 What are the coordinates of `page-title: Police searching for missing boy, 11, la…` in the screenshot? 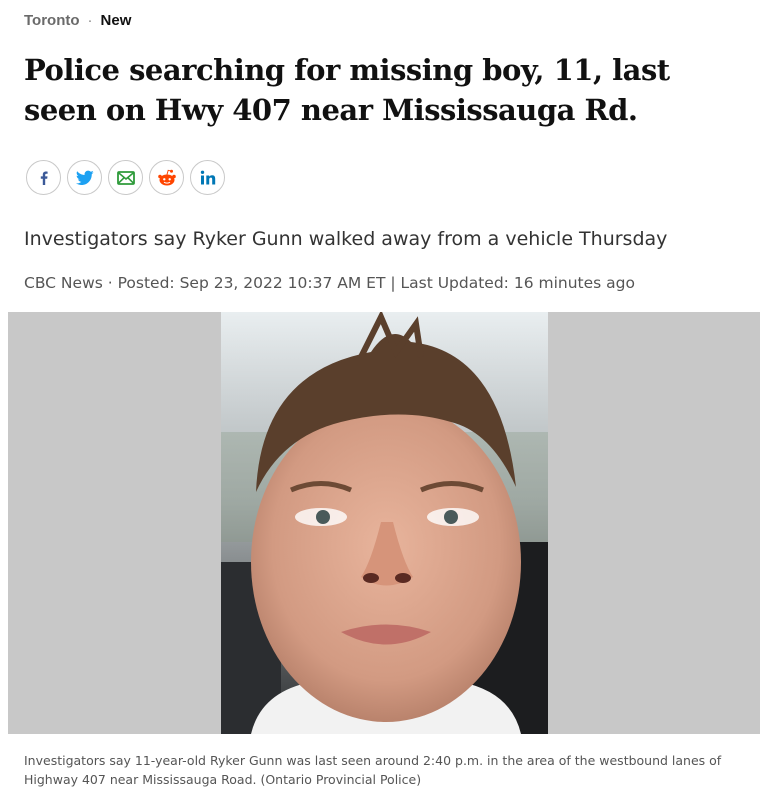 It's located at (347, 90).